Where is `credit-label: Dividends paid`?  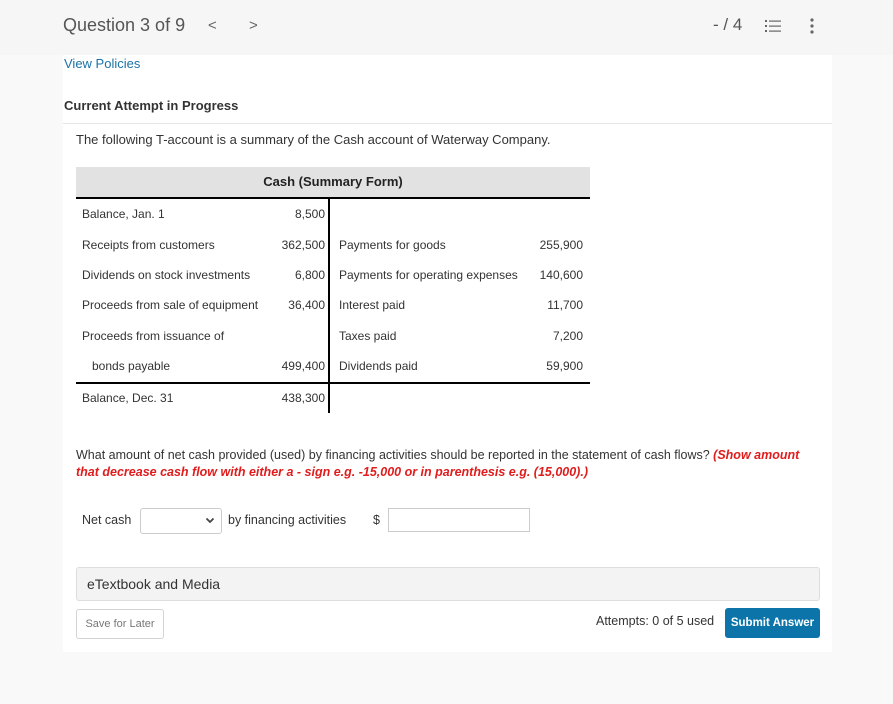 credit-label: Dividends paid is located at coordinates (378, 366).